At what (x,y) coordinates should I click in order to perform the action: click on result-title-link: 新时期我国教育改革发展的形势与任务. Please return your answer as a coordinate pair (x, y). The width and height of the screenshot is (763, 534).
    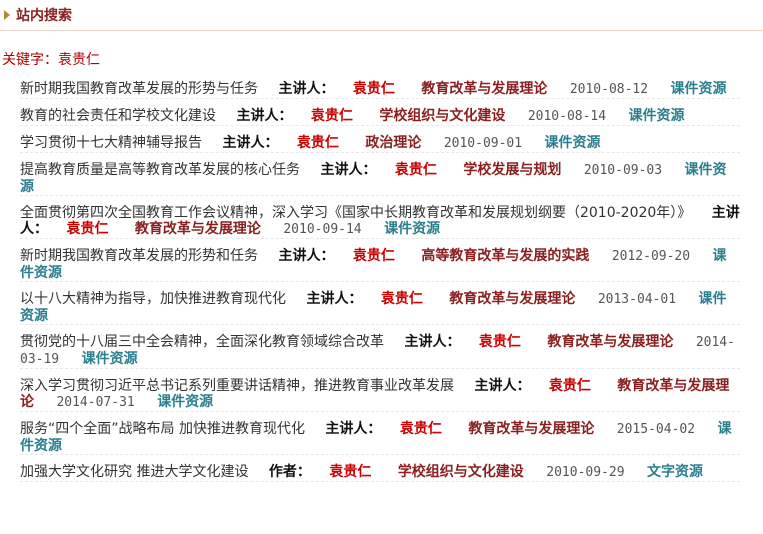
    Looking at the image, I should click on (139, 89).